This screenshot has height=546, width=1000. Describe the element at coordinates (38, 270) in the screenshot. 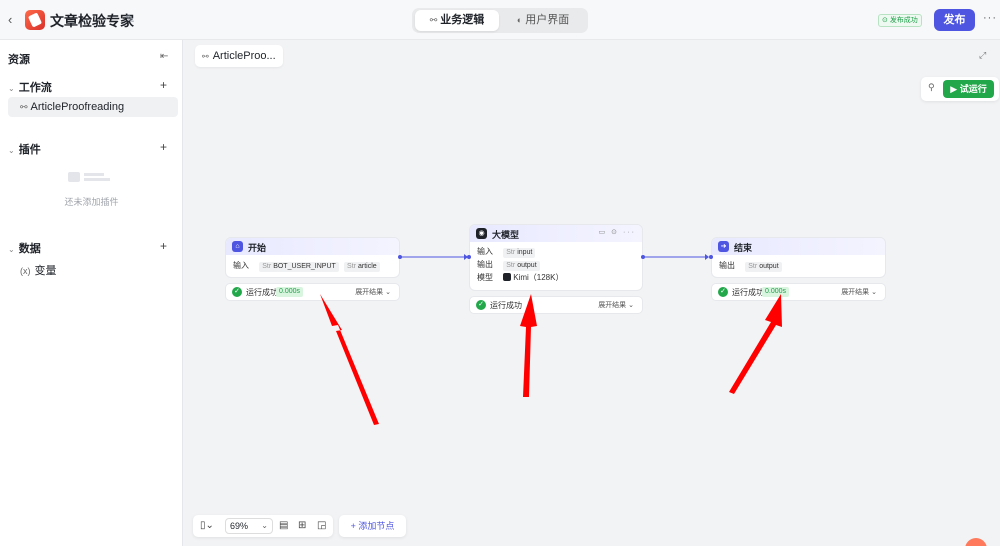

I see `sidebar-item-variable: (x) 变量` at that location.